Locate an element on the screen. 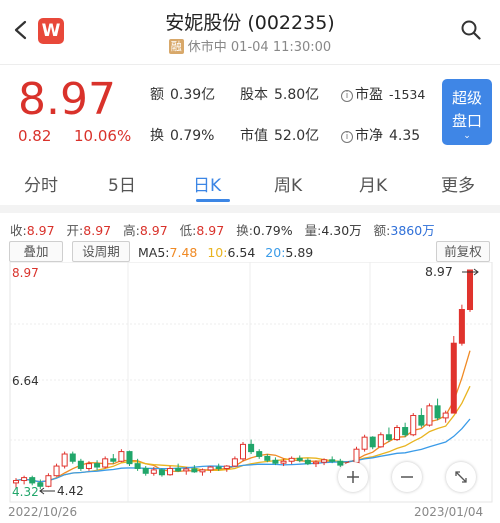 This screenshot has height=523, width=500. low-price-marker: 4.42 is located at coordinates (70, 491).